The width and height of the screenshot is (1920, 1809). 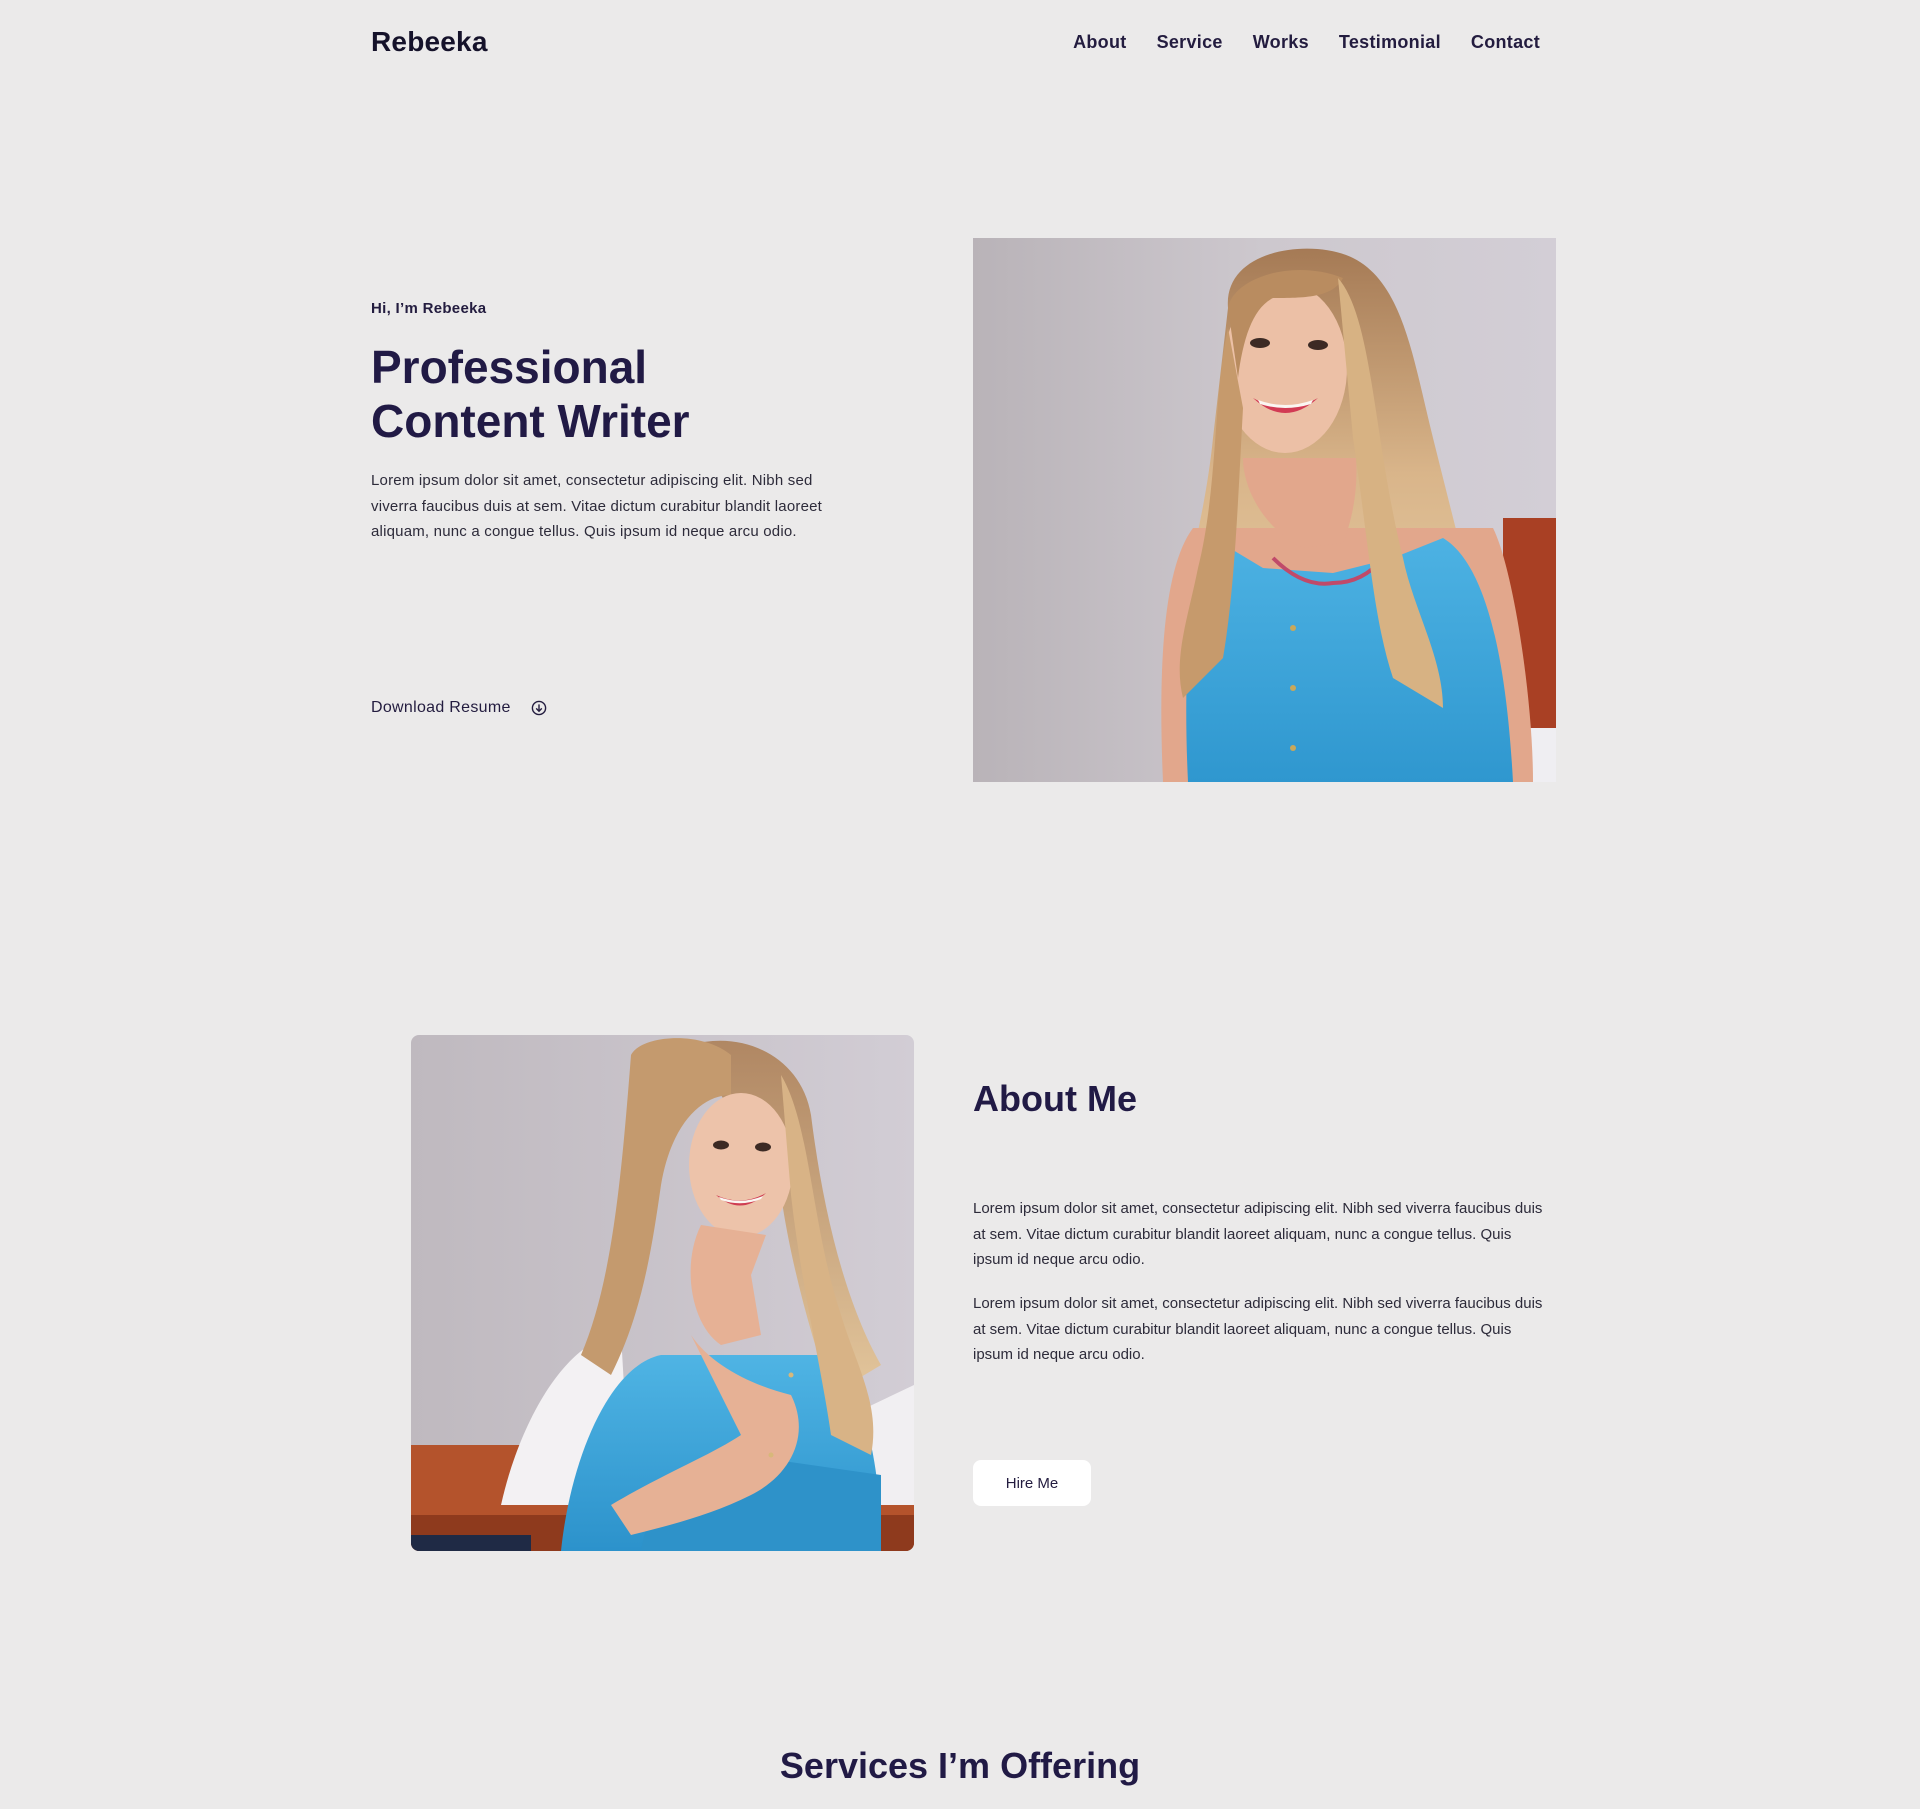 I want to click on nav-about: About, so click(x=1099, y=42).